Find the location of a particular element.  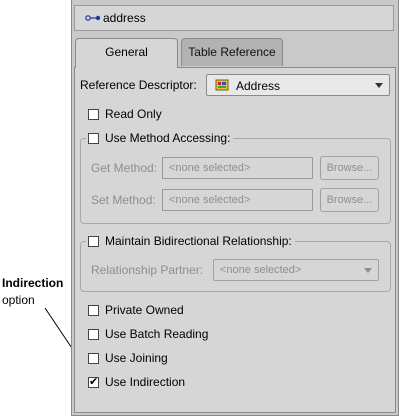

set-method-label: Set Method: is located at coordinates (123, 200).